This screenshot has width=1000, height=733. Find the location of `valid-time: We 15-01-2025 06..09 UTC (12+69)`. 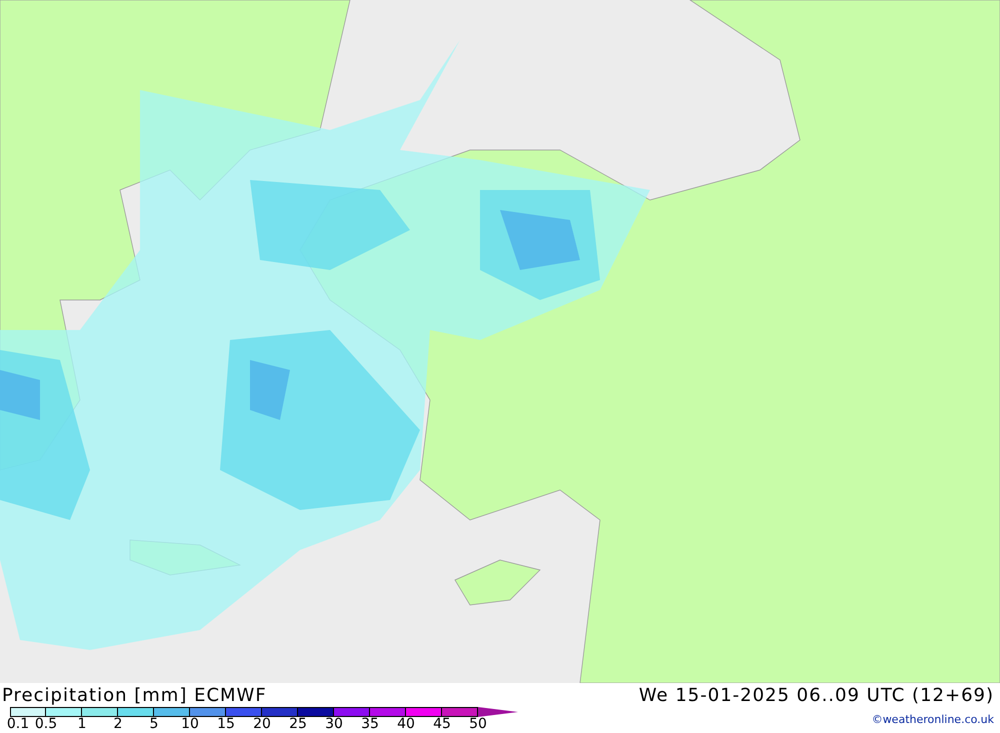

valid-time: We 15-01-2025 06..09 UTC (12+69) is located at coordinates (816, 695).